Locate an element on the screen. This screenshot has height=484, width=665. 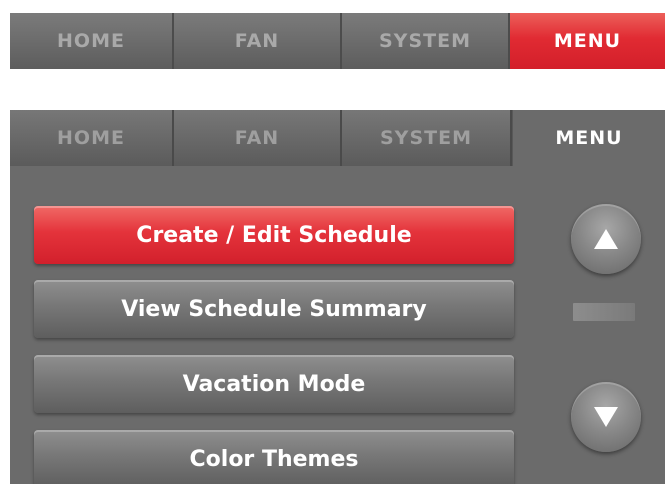
panel-tab-system: SYSTEM is located at coordinates (427, 138).